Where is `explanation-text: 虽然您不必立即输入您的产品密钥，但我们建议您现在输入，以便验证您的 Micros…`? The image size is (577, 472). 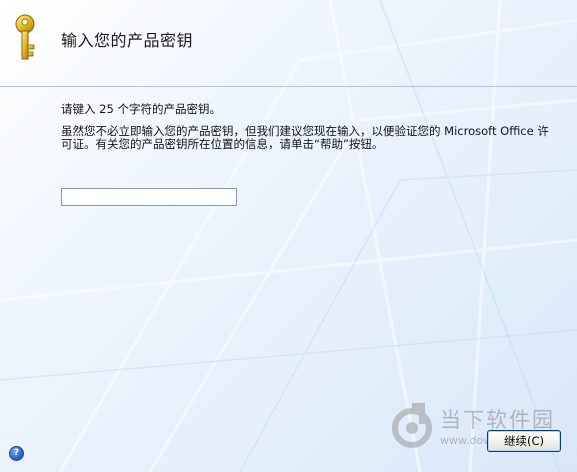
explanation-text: 虽然您不必立即输入您的产品密钥，但我们建议您现在输入，以便验证您的 Micros… is located at coordinates (305, 137).